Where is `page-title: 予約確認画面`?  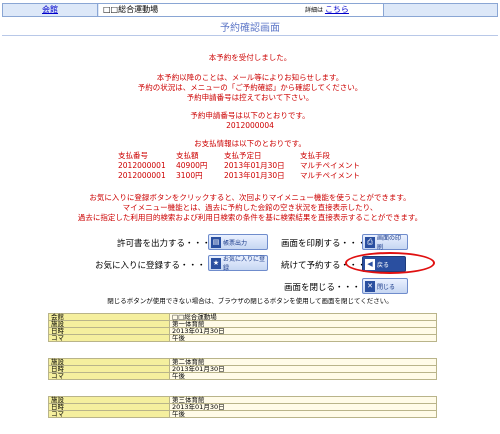
page-title: 予約確認画面 is located at coordinates (250, 28).